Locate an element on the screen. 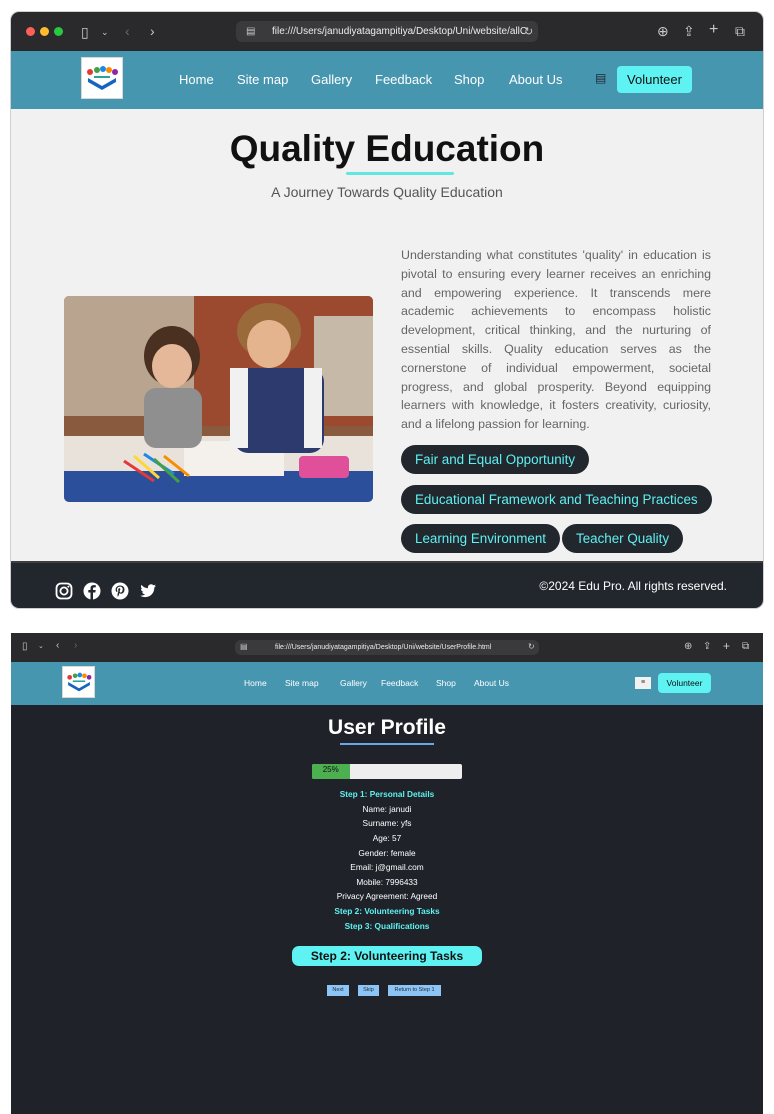 Image resolution: width=774 pixels, height=1114 pixels. detail-name: Name: janudi is located at coordinates (387, 809).